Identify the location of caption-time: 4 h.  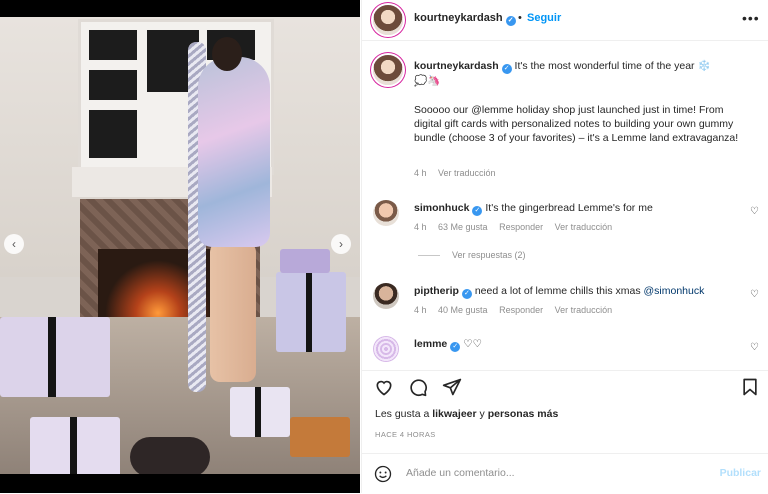
(420, 173).